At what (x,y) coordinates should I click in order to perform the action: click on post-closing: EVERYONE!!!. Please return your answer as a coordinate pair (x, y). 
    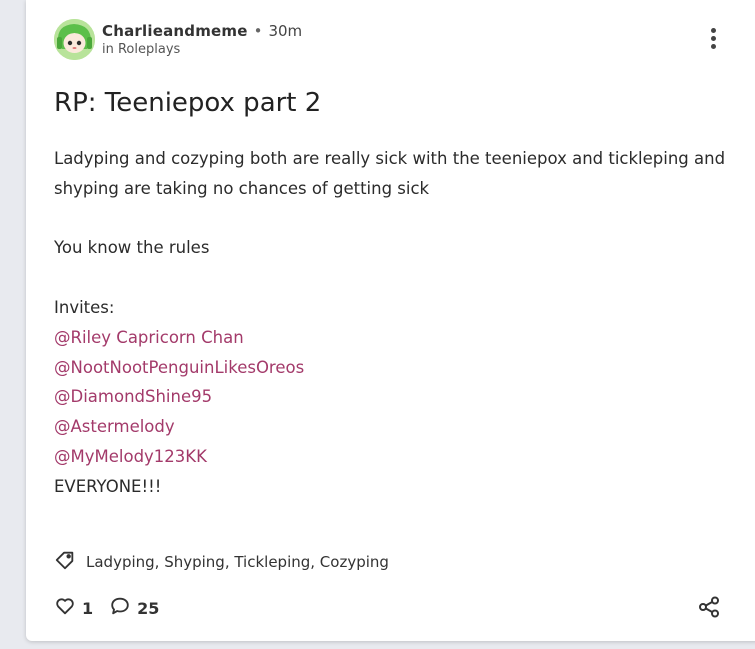
    Looking at the image, I should click on (108, 486).